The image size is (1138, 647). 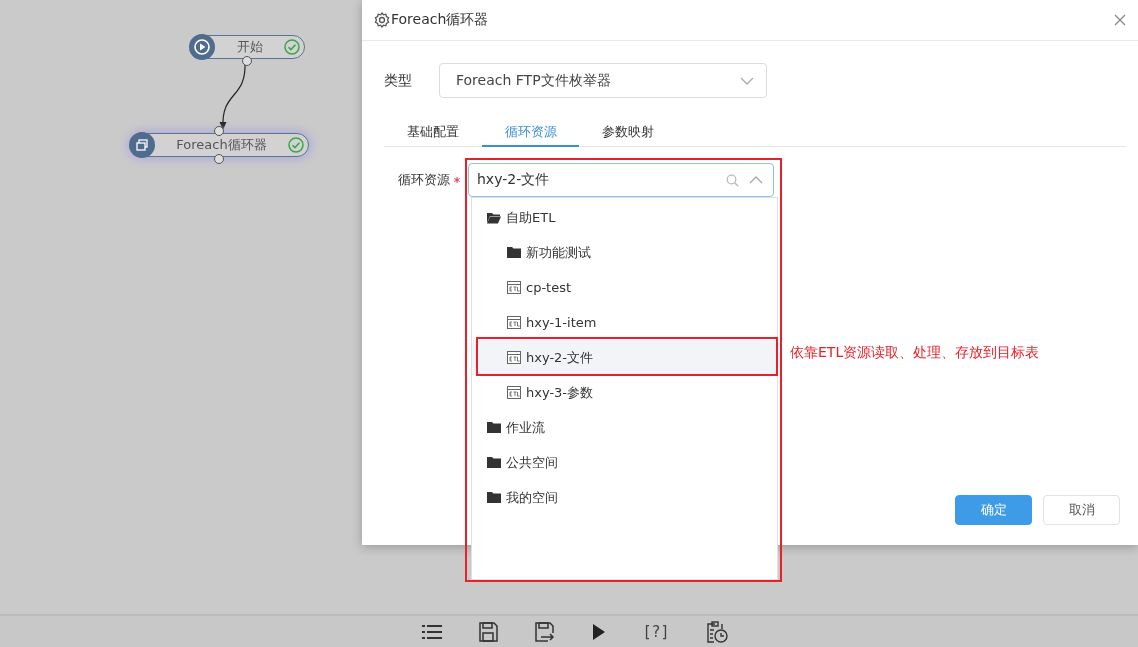 What do you see at coordinates (424, 180) in the screenshot?
I see `field-label: 循环资源` at bounding box center [424, 180].